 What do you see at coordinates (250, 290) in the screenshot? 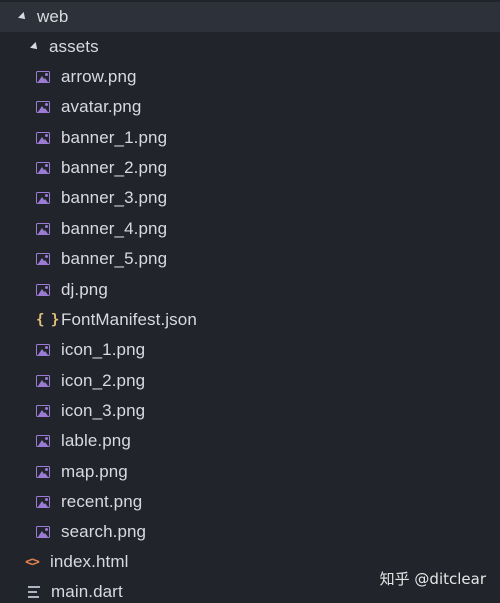
I see `tree-file-item: dj.png` at bounding box center [250, 290].